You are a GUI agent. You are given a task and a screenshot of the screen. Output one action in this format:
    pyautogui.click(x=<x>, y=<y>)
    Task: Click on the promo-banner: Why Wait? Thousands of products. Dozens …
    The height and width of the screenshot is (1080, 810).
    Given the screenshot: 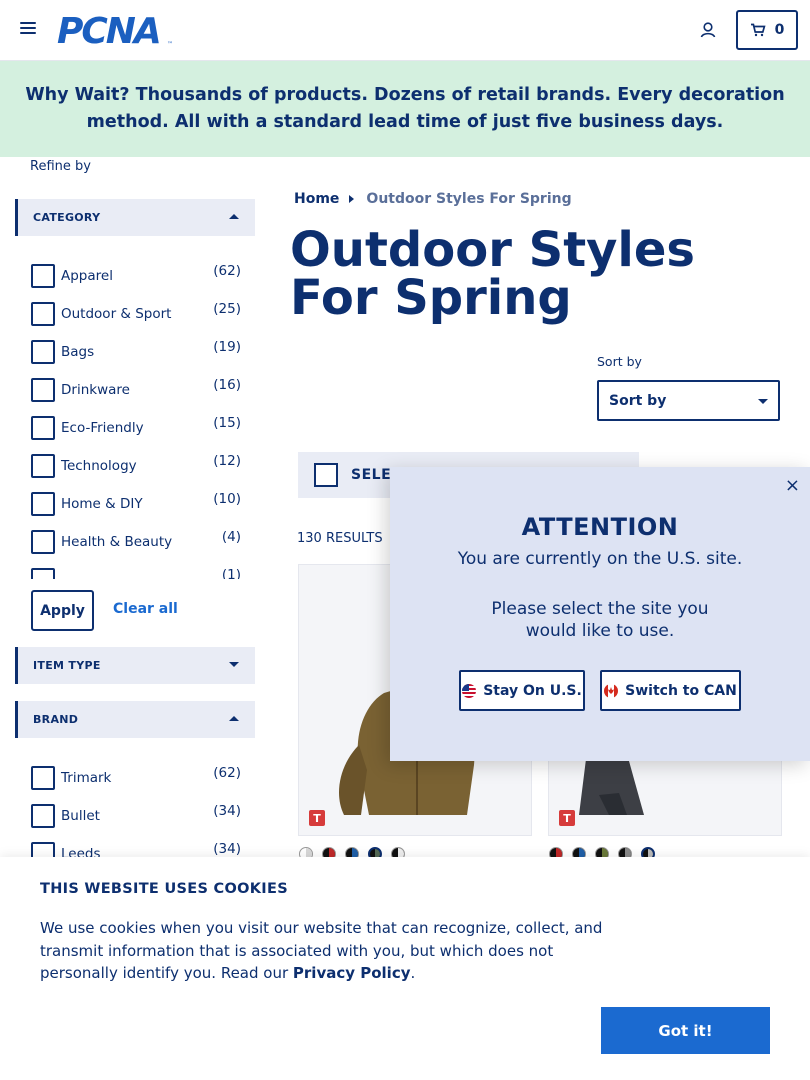 What is the action you would take?
    pyautogui.click(x=405, y=109)
    